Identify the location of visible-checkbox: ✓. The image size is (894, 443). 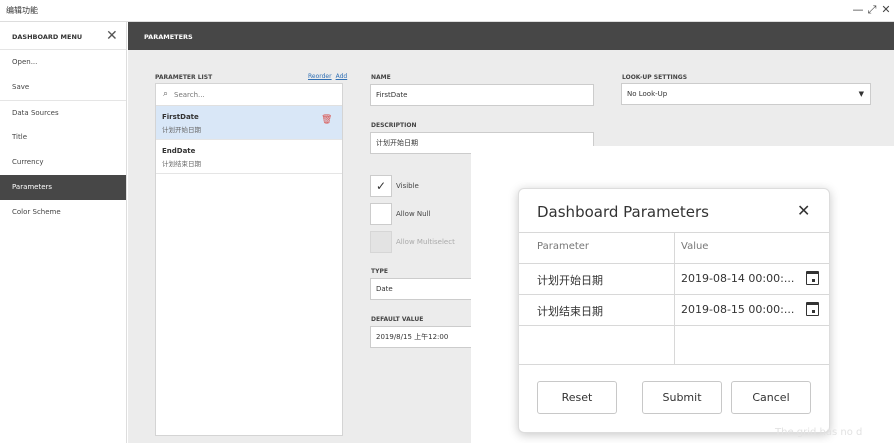
(381, 186).